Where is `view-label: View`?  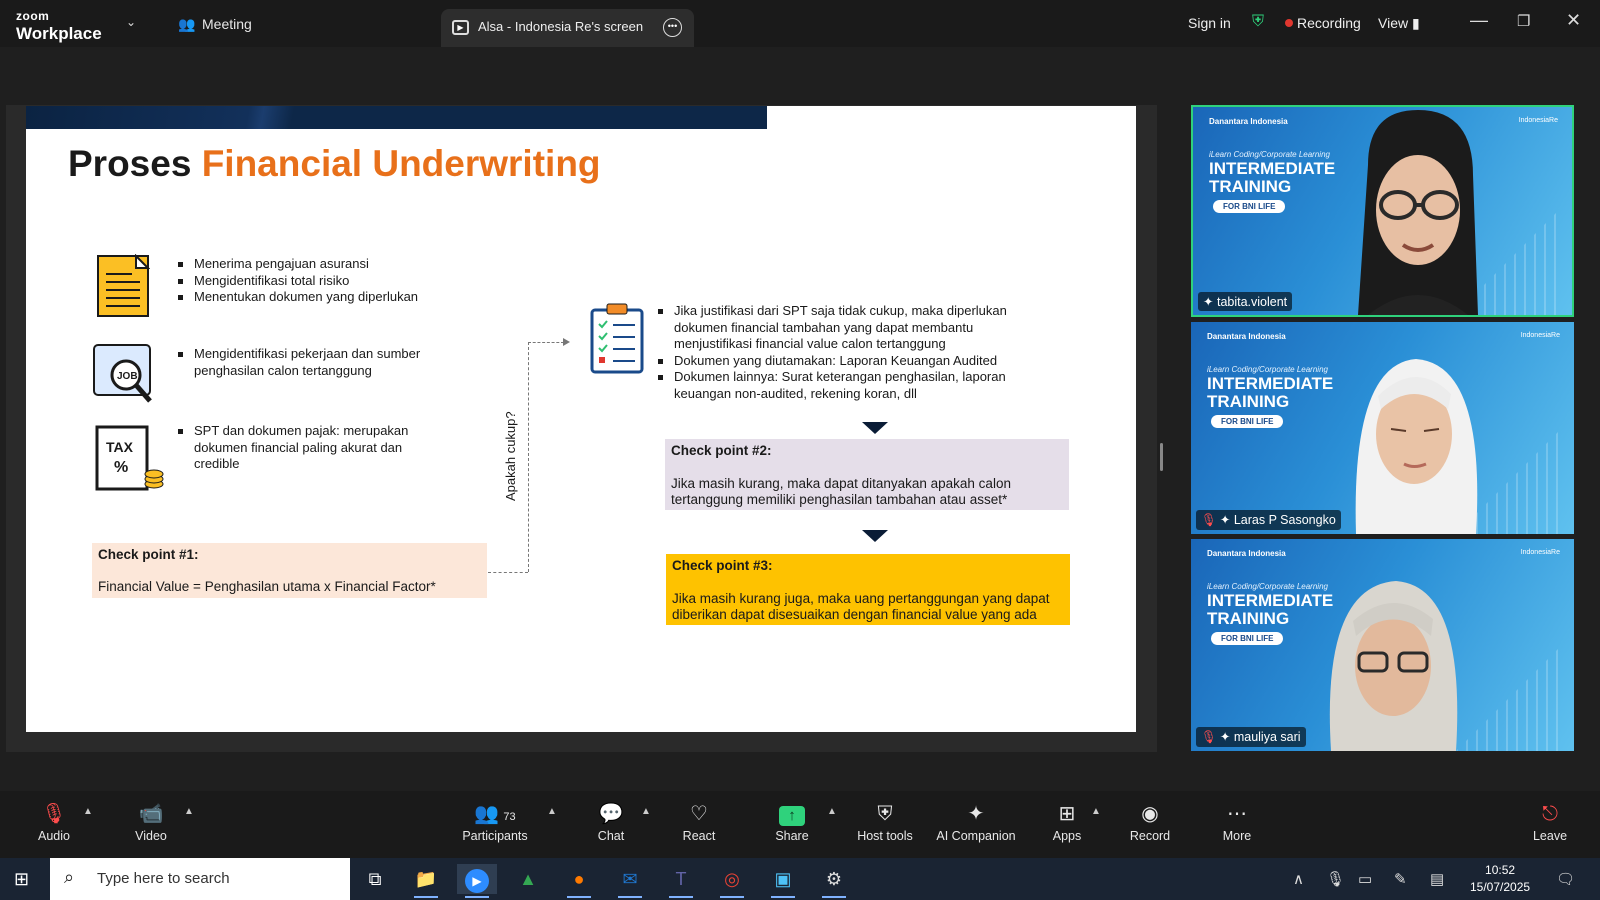
view-label: View is located at coordinates (1393, 23).